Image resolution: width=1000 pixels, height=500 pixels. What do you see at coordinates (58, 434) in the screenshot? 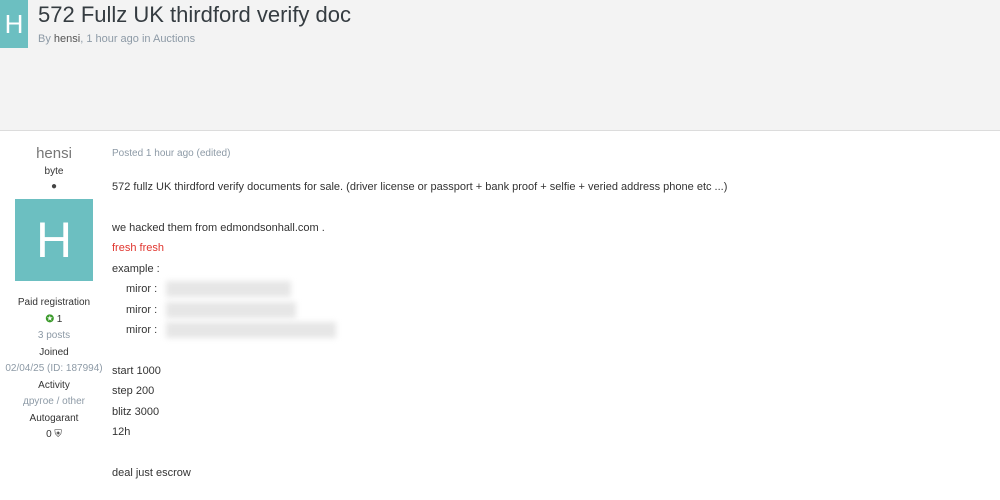
I see `handshake-icon: ⛨` at bounding box center [58, 434].